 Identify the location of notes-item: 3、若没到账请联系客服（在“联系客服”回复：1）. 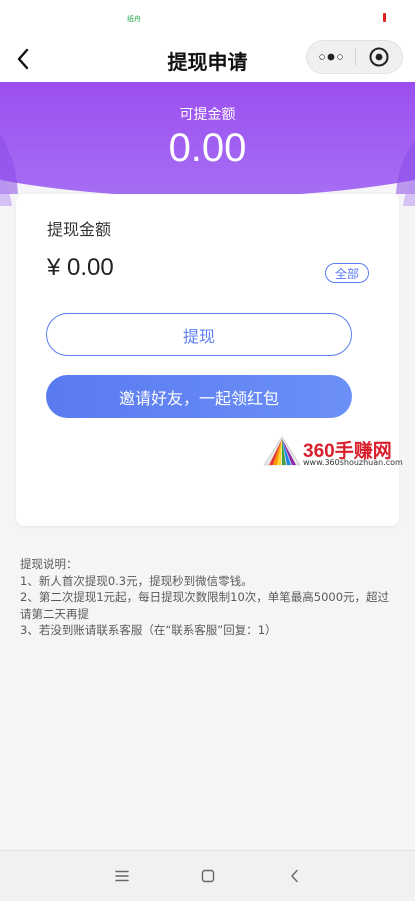
(148, 630).